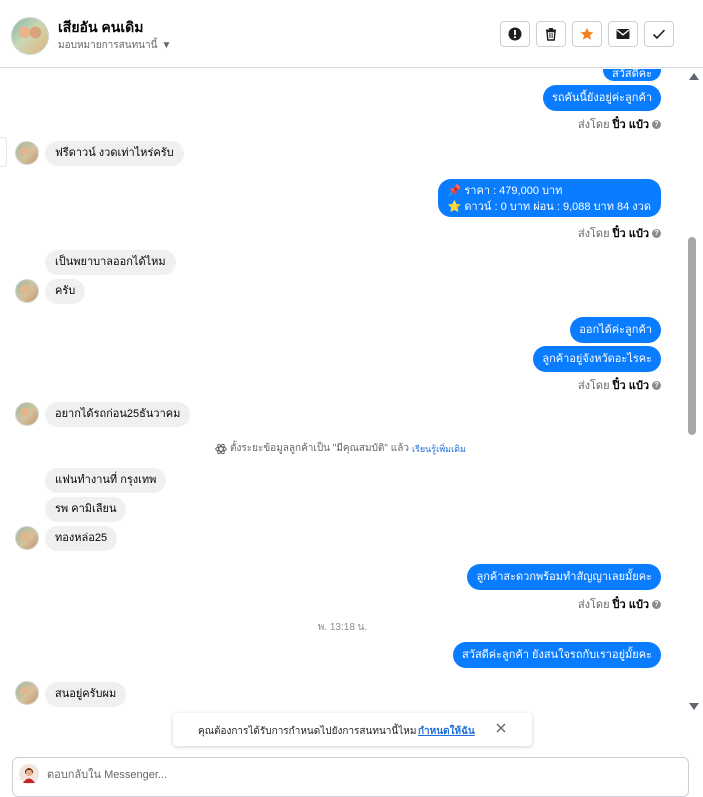 Image resolution: width=703 pixels, height=797 pixels. What do you see at coordinates (564, 577) in the screenshot?
I see `outgoing-message: ลูกค้าสะดวกพร้อมทำสัญญาเลยมั้ยคะ` at bounding box center [564, 577].